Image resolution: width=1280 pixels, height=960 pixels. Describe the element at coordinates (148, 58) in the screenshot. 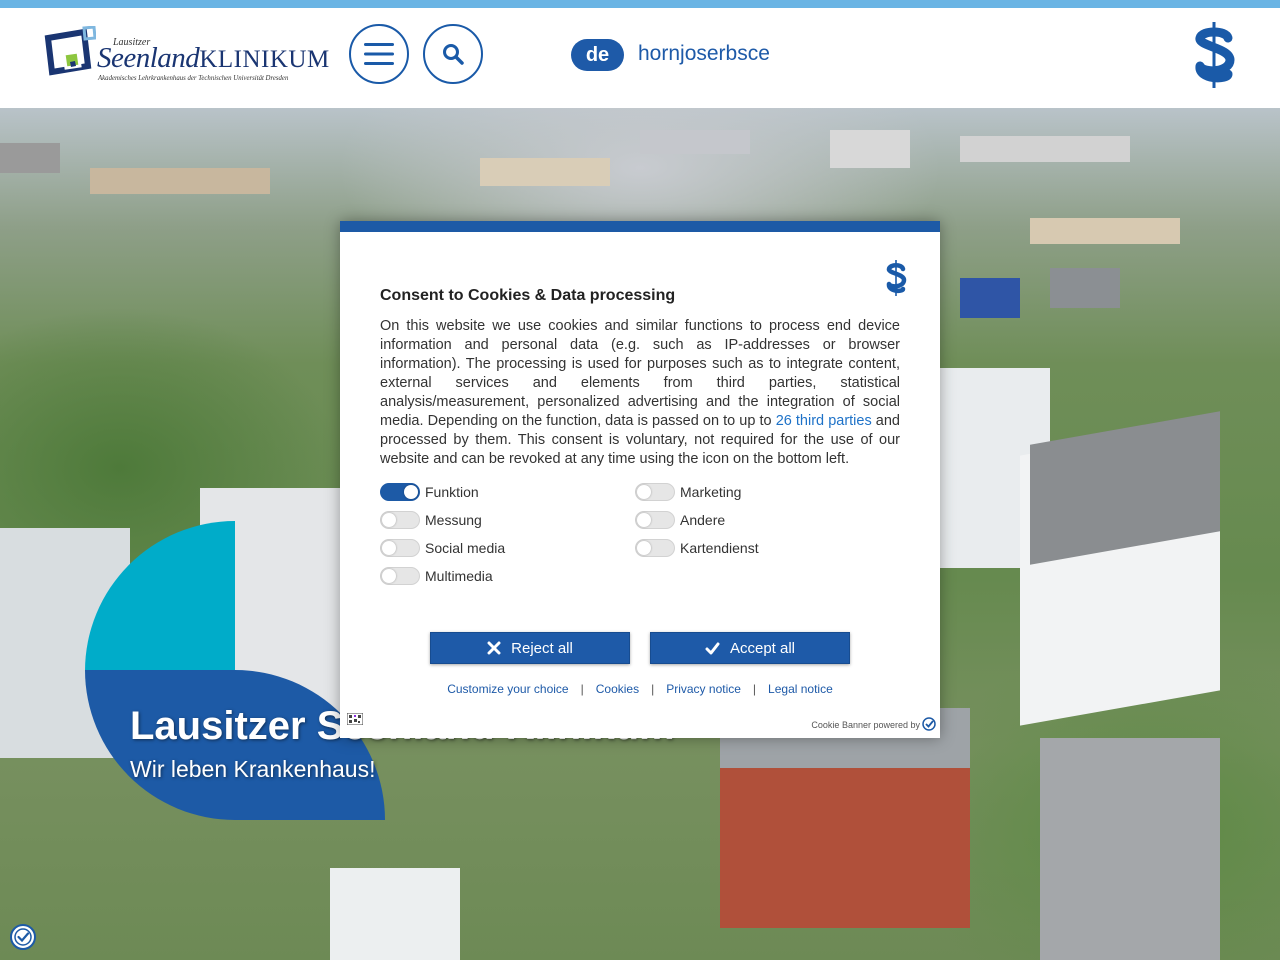

I see `logo-seenland-text: Seenland` at that location.